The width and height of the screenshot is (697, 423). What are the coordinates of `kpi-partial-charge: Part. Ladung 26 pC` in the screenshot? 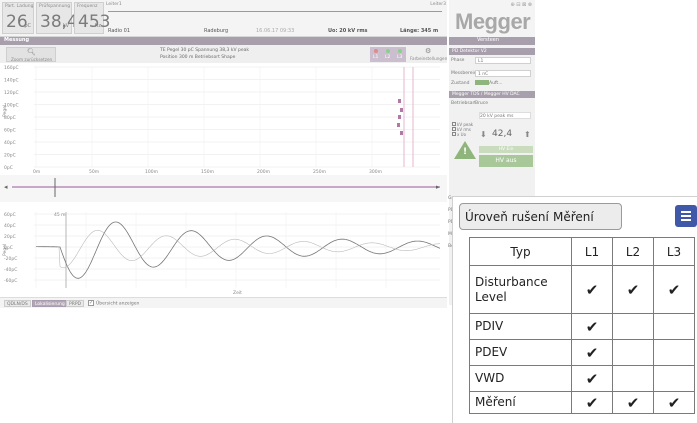 It's located at (18, 18).